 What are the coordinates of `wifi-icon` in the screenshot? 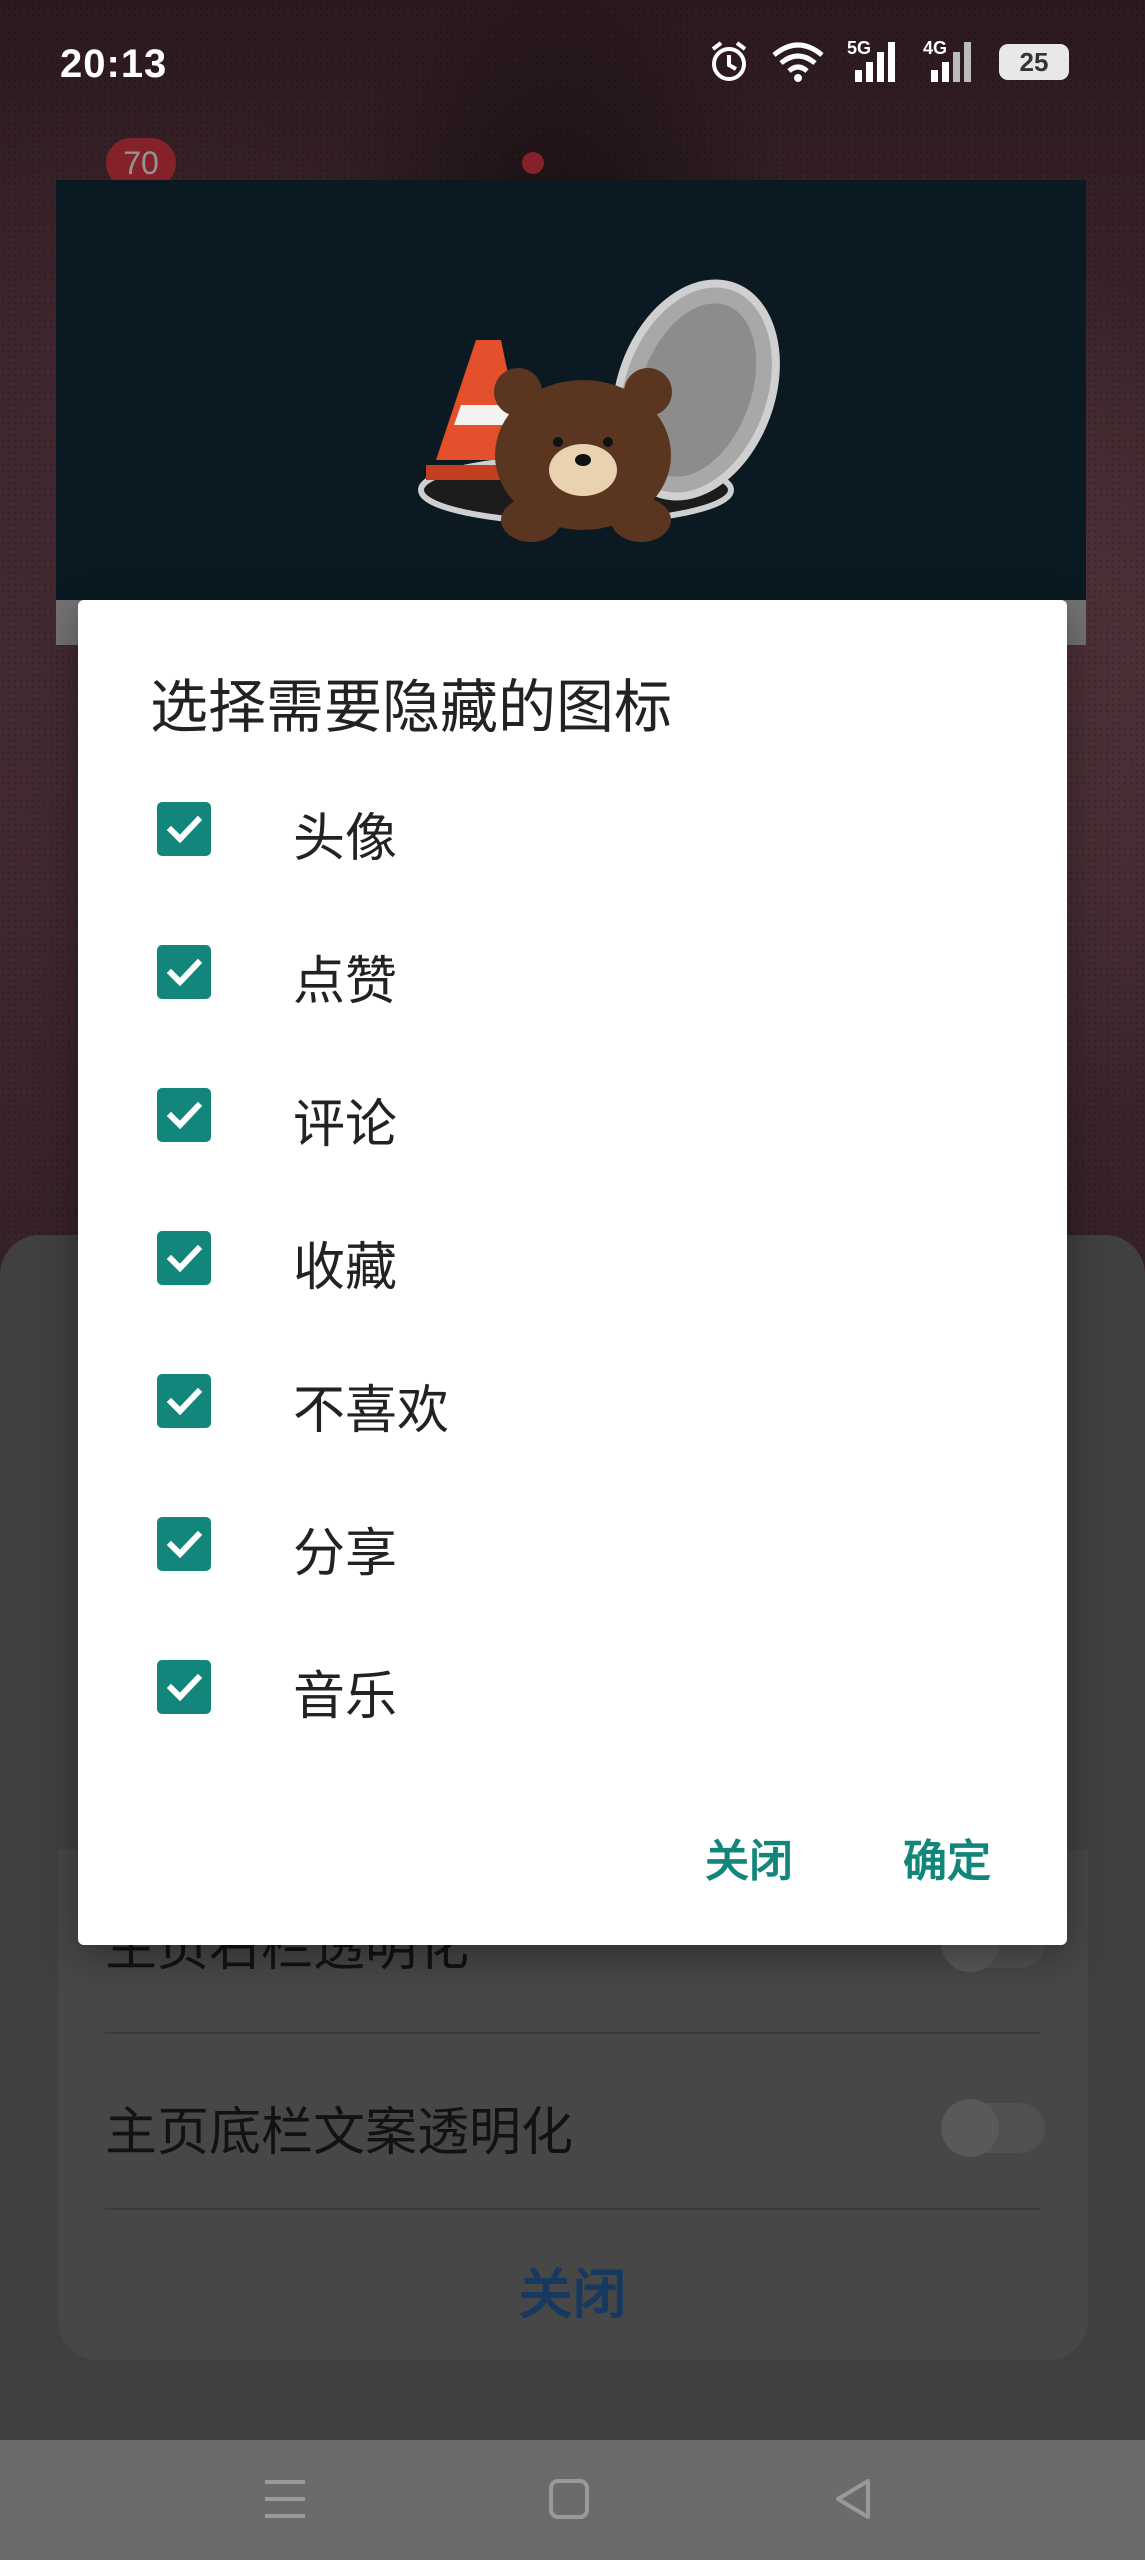 It's located at (798, 62).